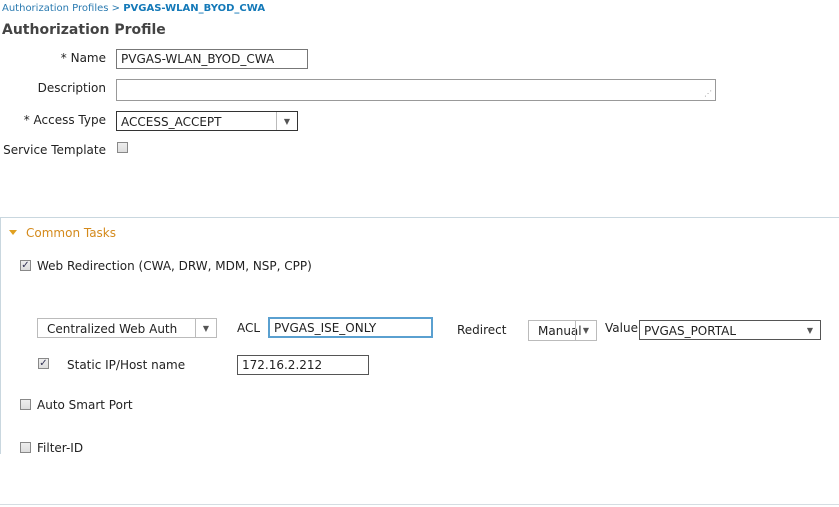 Image resolution: width=839 pixels, height=507 pixels. Describe the element at coordinates (562, 330) in the screenshot. I see `redirect-select: Manual ▼` at that location.